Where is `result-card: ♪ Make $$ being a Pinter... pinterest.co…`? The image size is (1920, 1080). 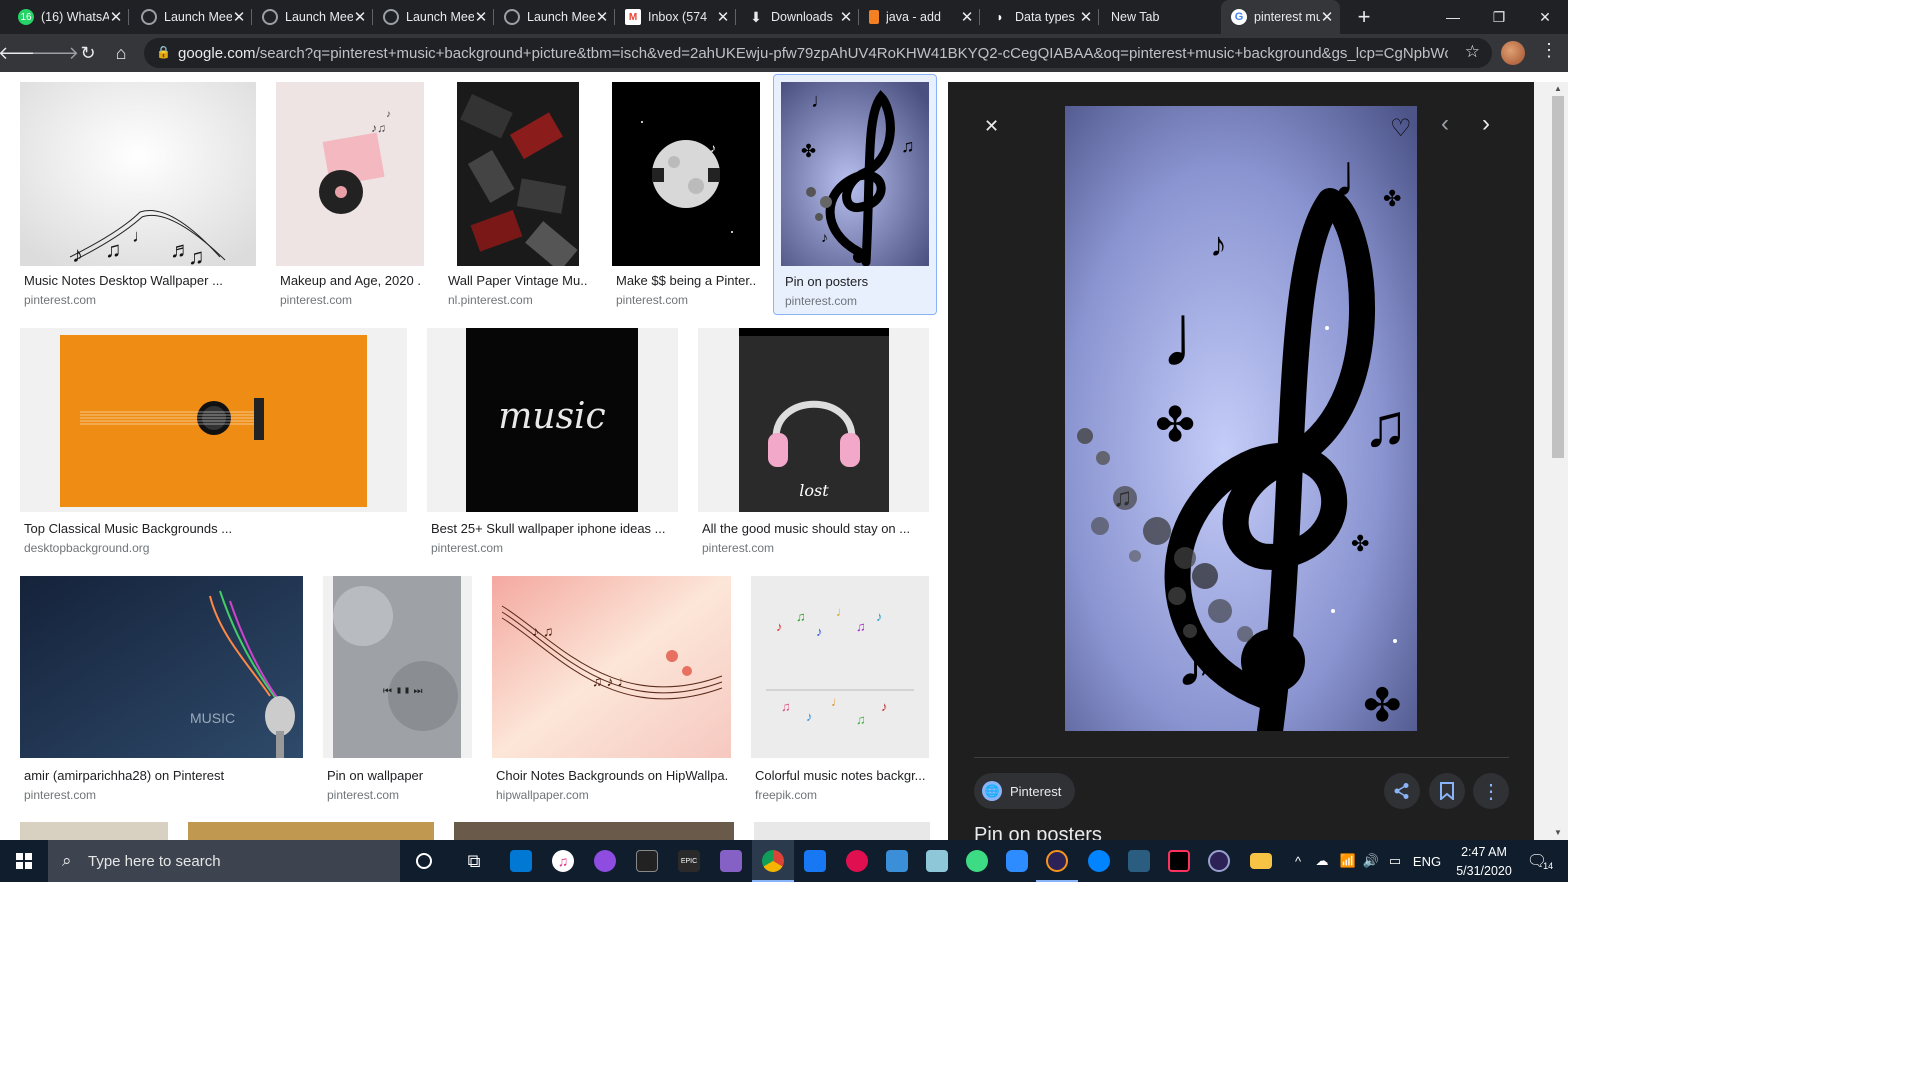
result-card: ♪ Make $$ being a Pinter... pinterest.co… is located at coordinates (686, 197).